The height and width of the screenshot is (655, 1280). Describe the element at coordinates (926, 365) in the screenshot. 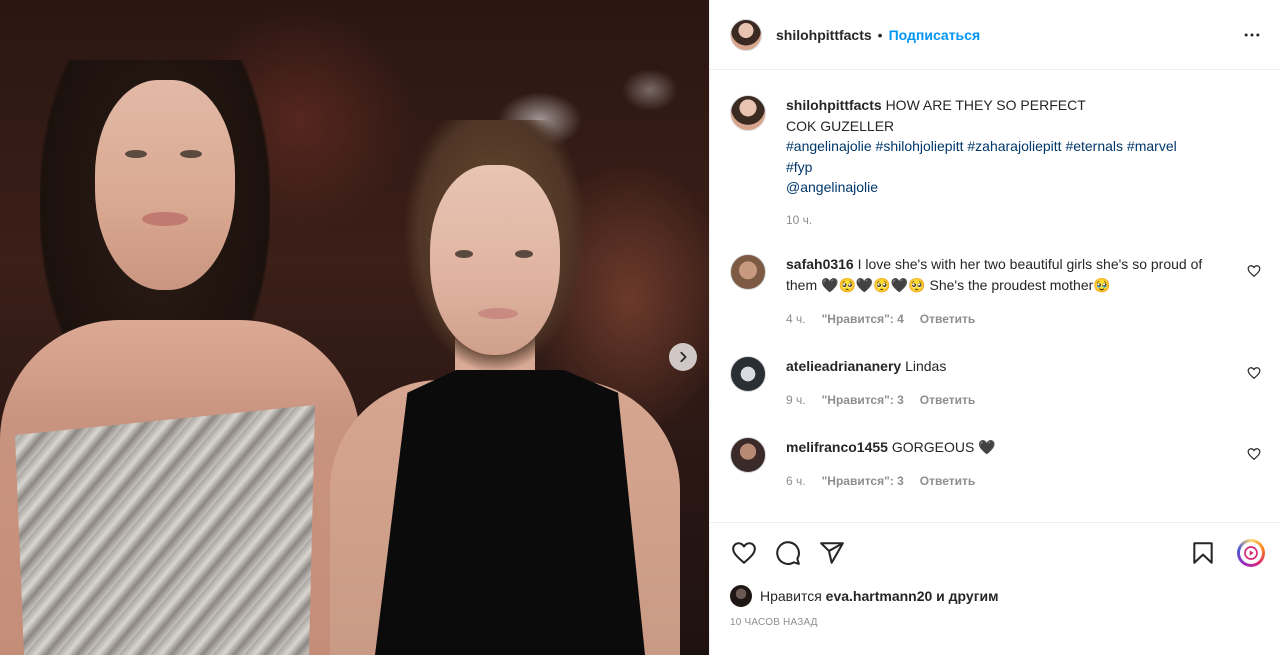

I see `comment-text: Lindas` at that location.